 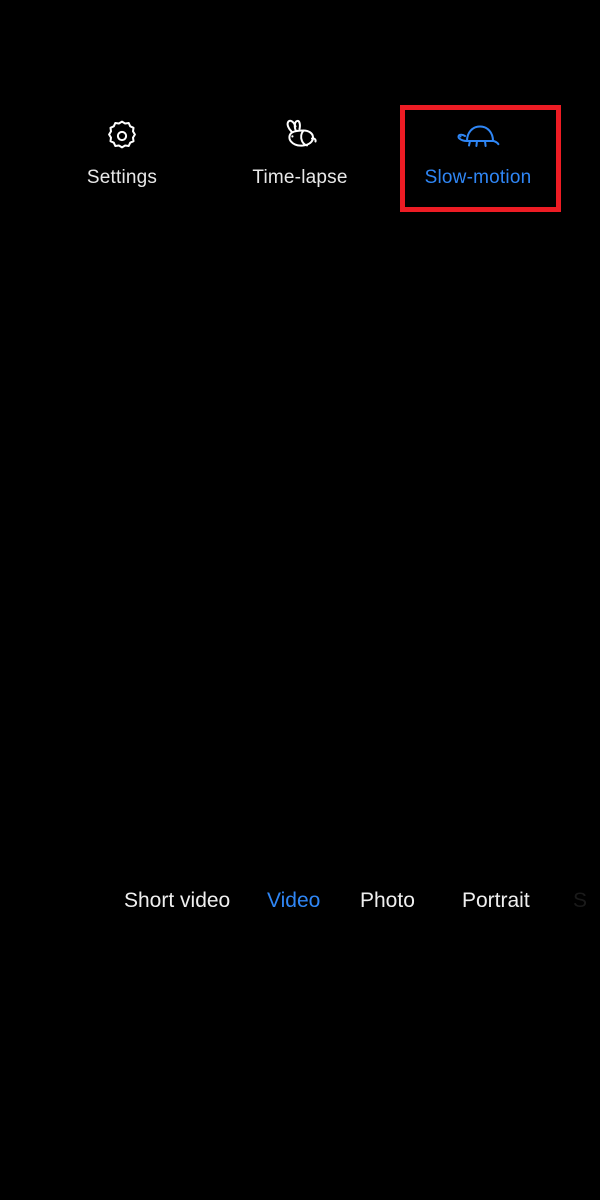 What do you see at coordinates (300, 136) in the screenshot?
I see `rabbit-icon` at bounding box center [300, 136].